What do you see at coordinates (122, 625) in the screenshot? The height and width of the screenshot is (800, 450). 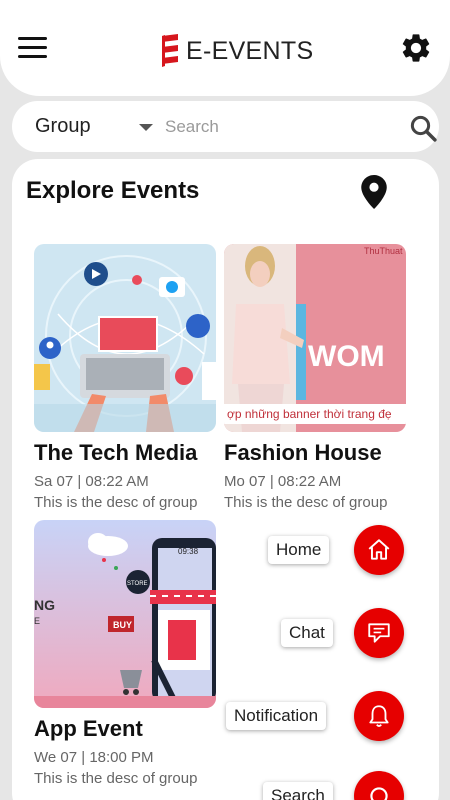 I see `buy-text: BUY` at bounding box center [122, 625].